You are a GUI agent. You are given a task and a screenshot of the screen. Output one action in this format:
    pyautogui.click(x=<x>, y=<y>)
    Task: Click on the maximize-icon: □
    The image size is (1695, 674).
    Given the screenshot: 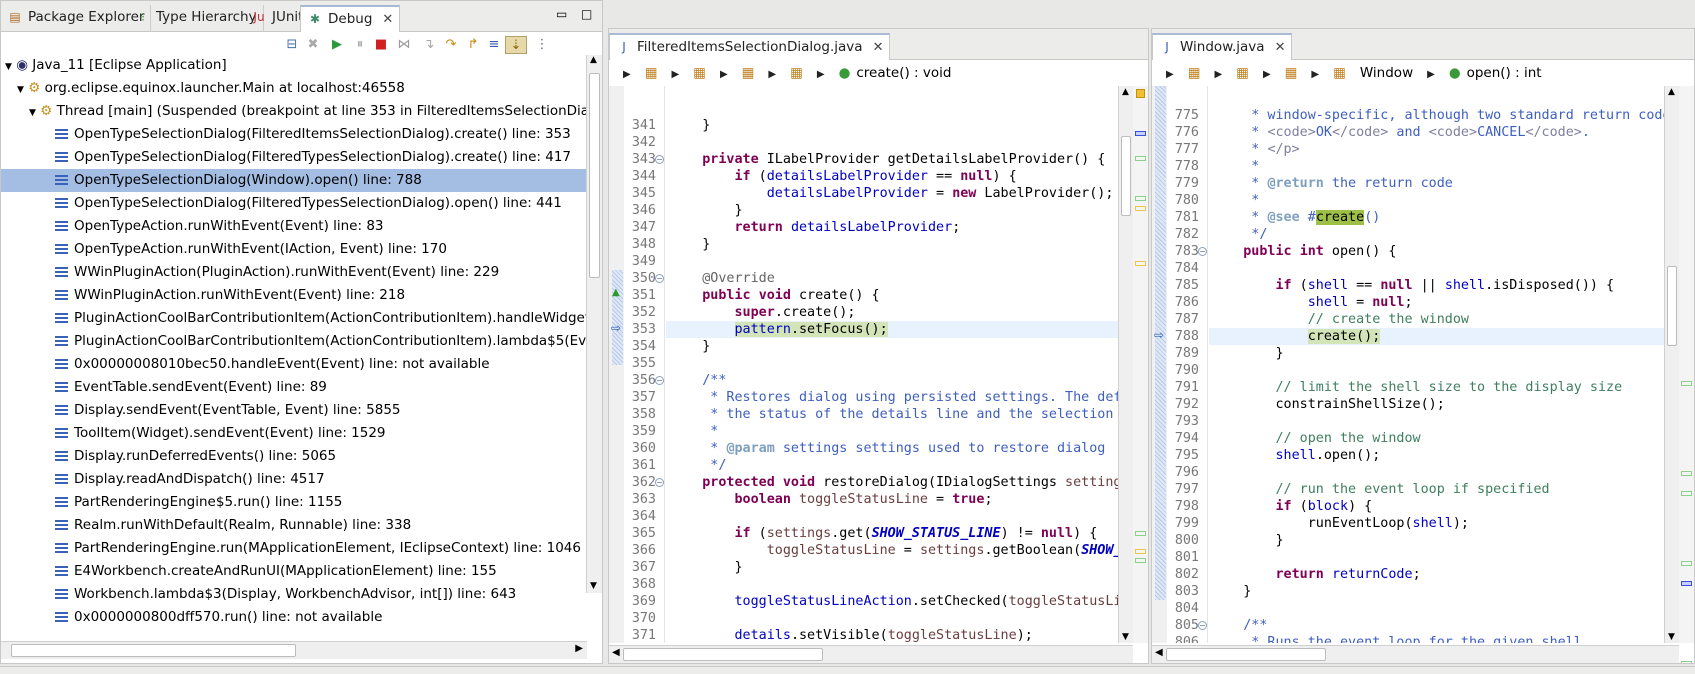 What is the action you would take?
    pyautogui.click(x=586, y=14)
    